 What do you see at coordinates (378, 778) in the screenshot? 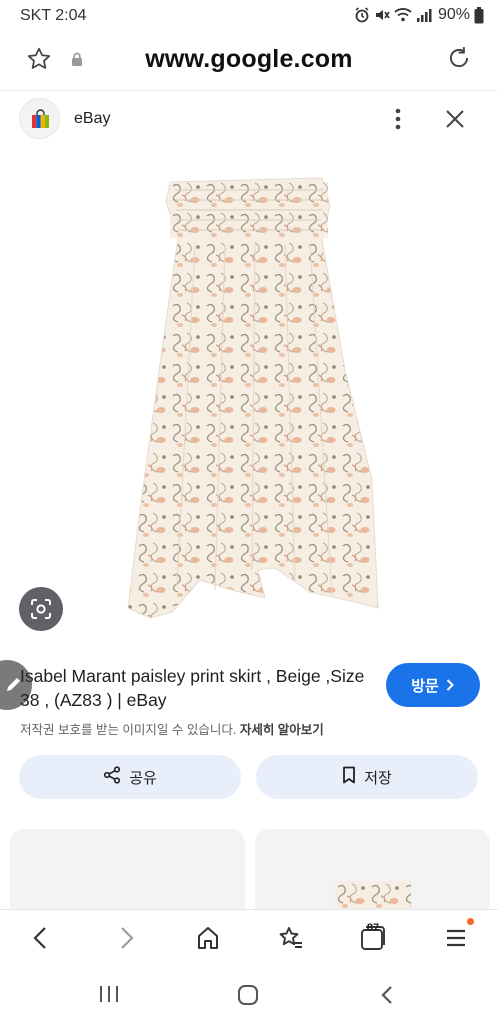
I see `save-label: 저장` at bounding box center [378, 778].